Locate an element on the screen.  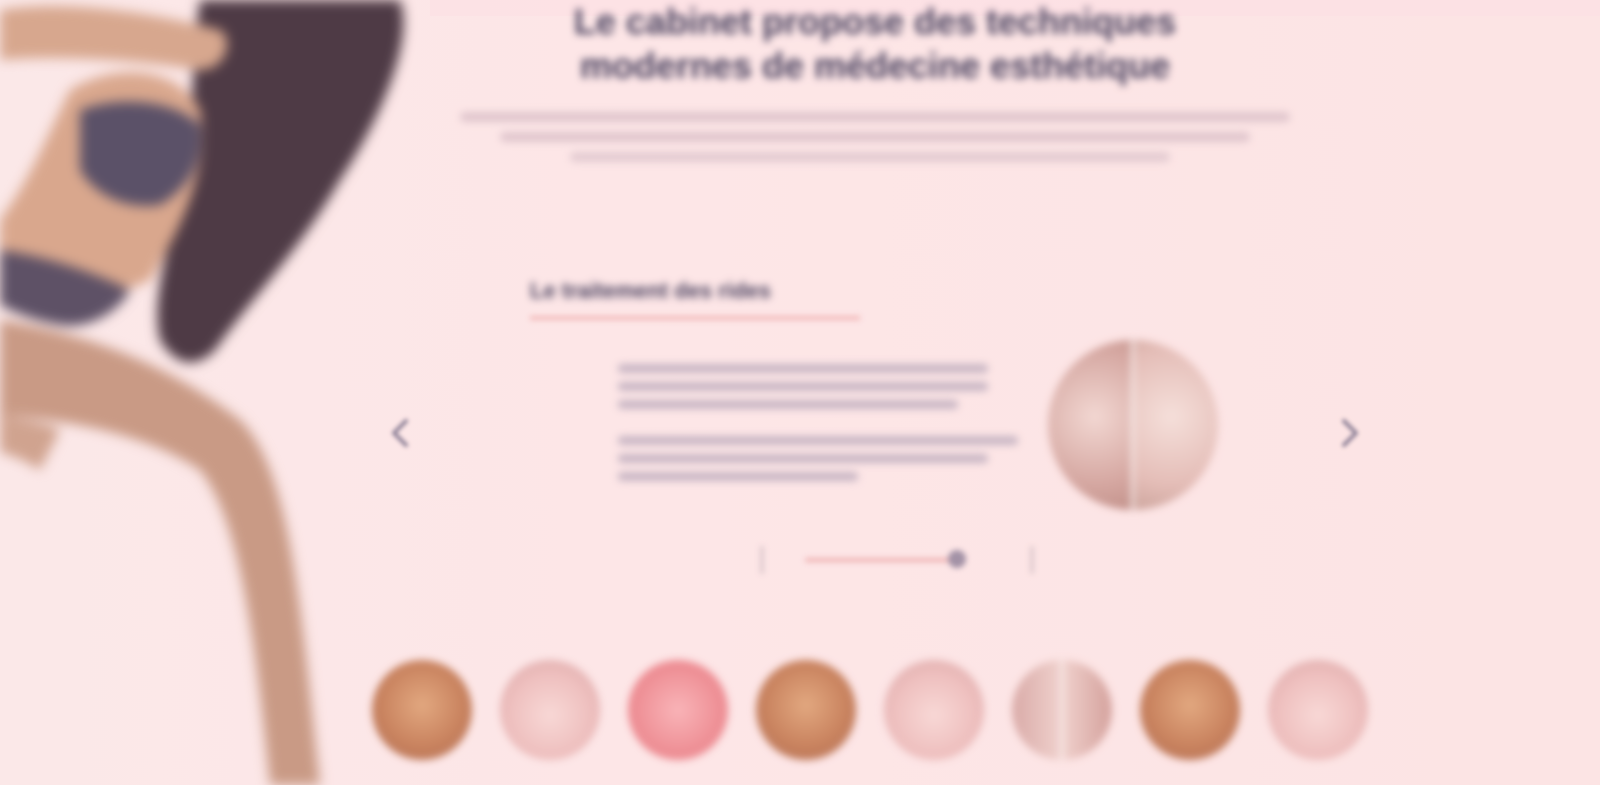
slide-text-blurred is located at coordinates (818, 426).